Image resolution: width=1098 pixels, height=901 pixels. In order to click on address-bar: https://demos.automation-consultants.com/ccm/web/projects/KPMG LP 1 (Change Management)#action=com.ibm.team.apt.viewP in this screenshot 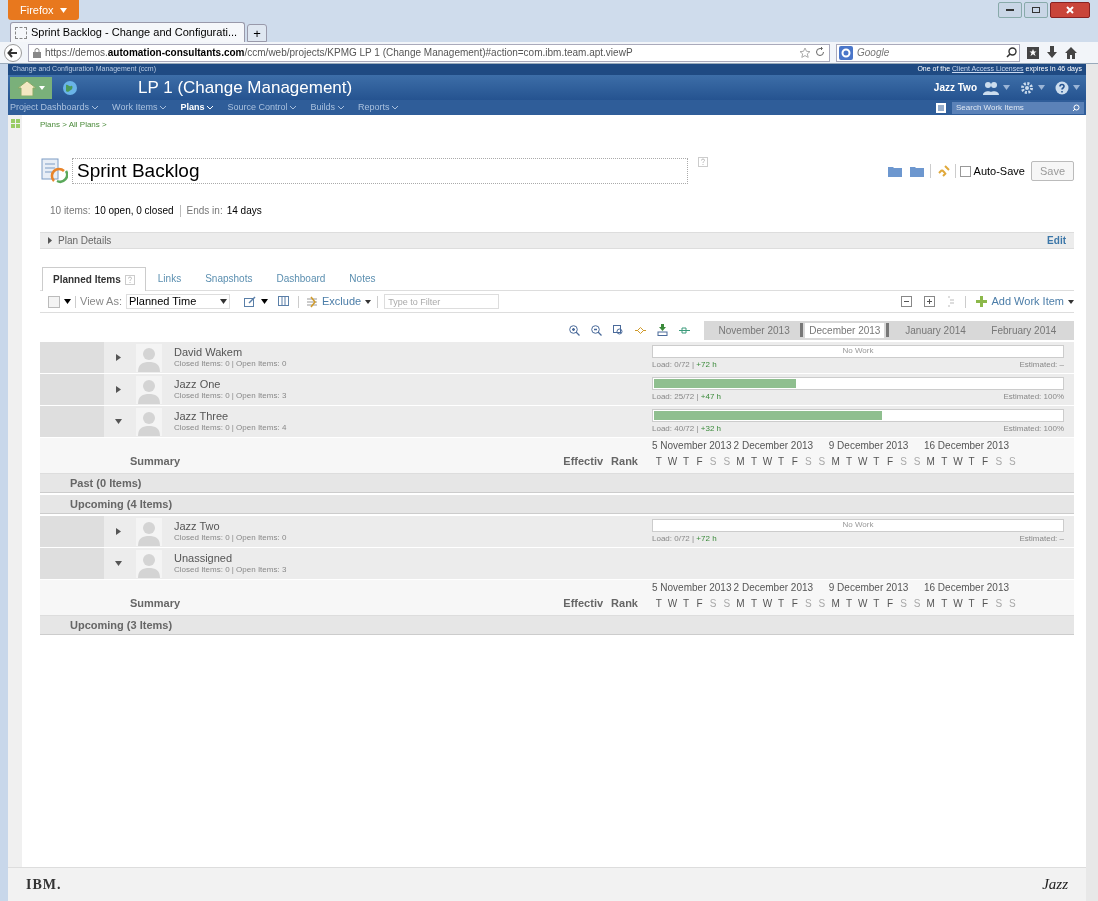, I will do `click(429, 52)`.